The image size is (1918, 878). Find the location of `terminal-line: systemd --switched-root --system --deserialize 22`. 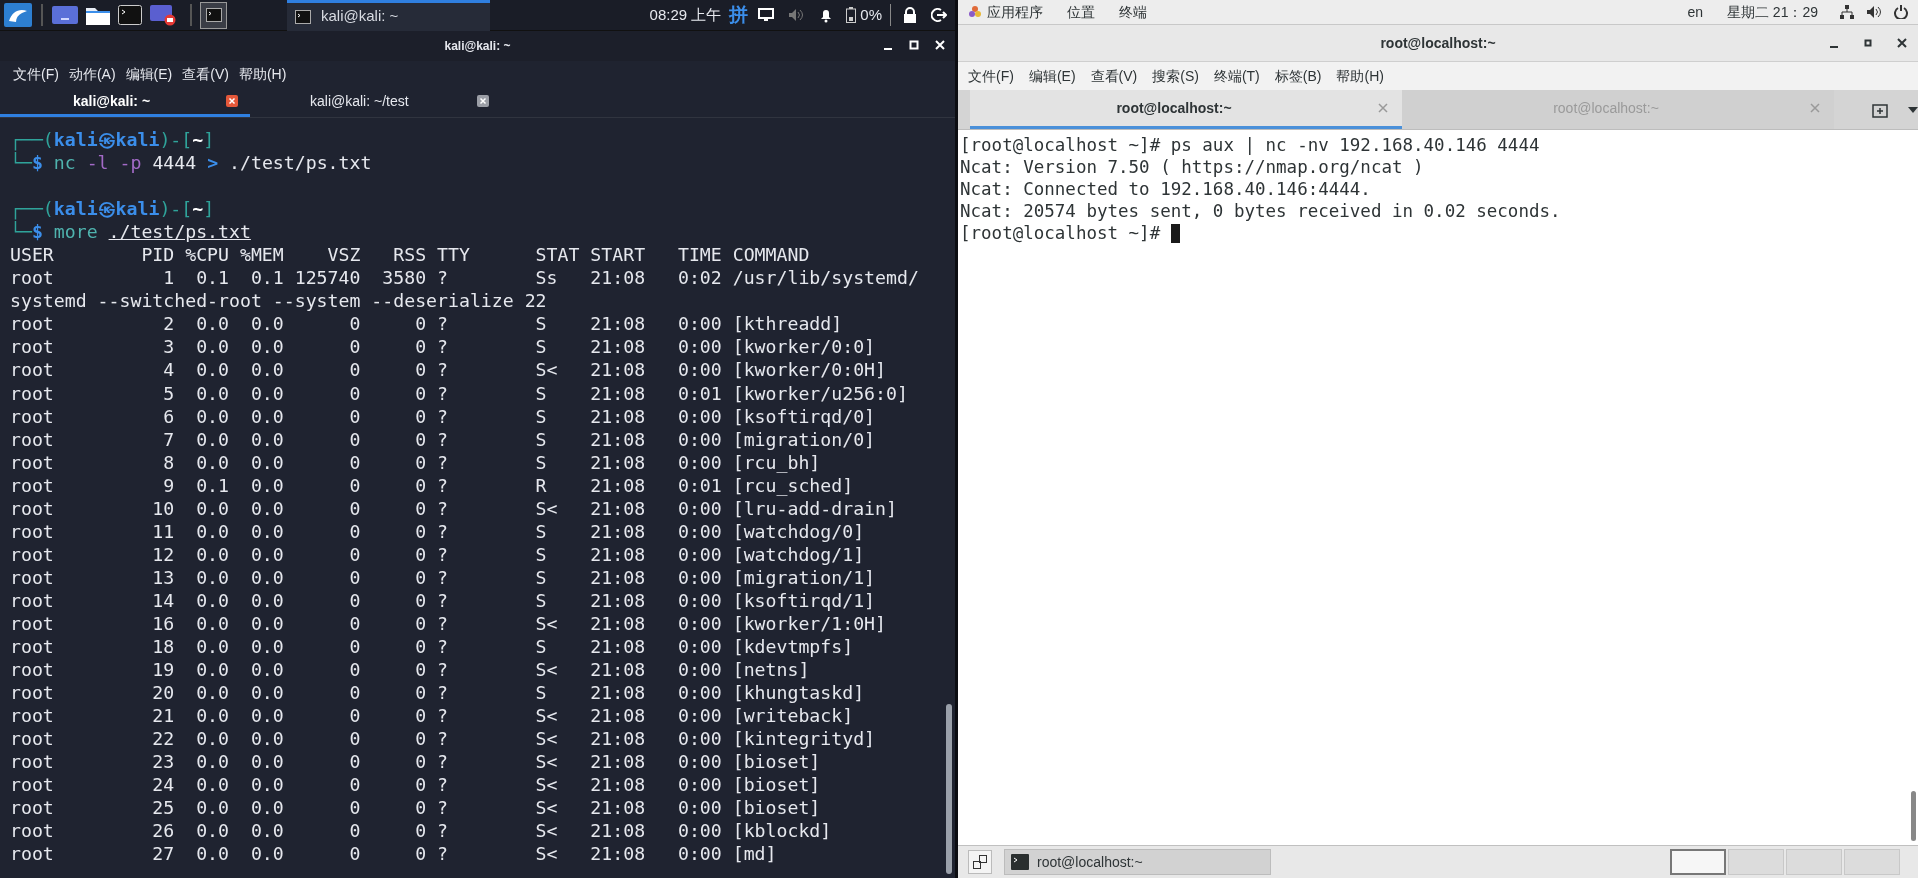

terminal-line: systemd --switched-root --system --deserialize 22 is located at coordinates (278, 301).